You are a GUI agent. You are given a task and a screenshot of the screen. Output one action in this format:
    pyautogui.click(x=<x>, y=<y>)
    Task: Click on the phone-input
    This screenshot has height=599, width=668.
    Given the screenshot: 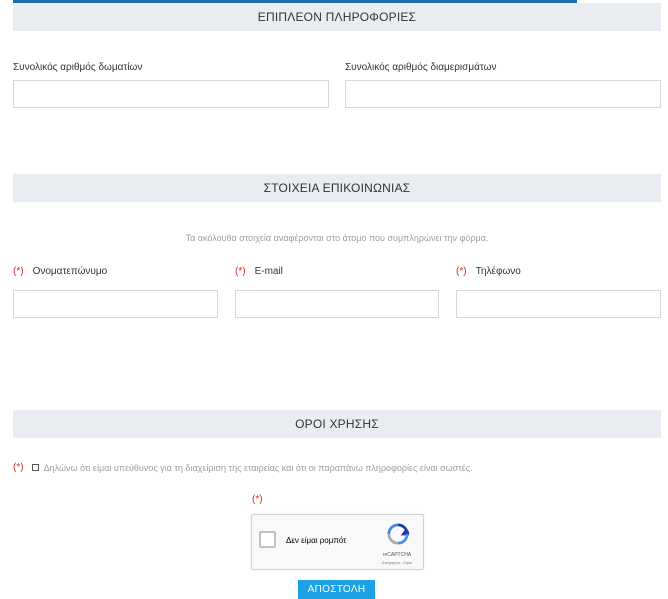 What is the action you would take?
    pyautogui.click(x=558, y=304)
    